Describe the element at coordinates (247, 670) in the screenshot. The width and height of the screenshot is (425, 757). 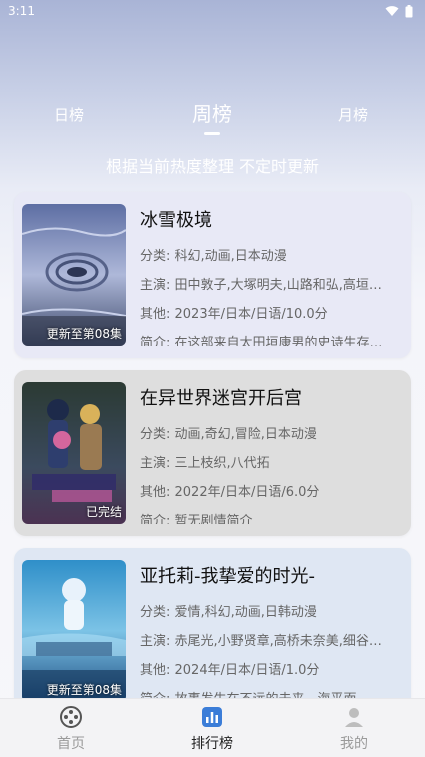
I see `item-other: 2024年/日本/日语/1.0分` at that location.